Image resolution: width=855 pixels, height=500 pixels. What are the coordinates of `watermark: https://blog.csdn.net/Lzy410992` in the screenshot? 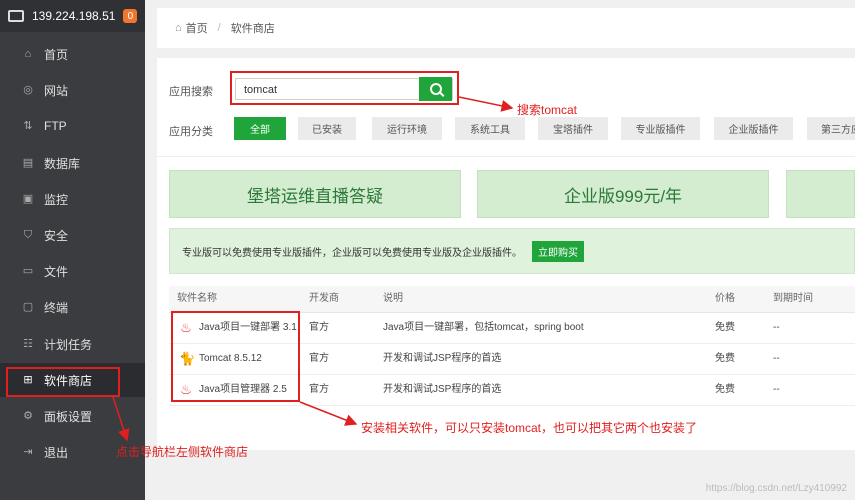 It's located at (776, 488).